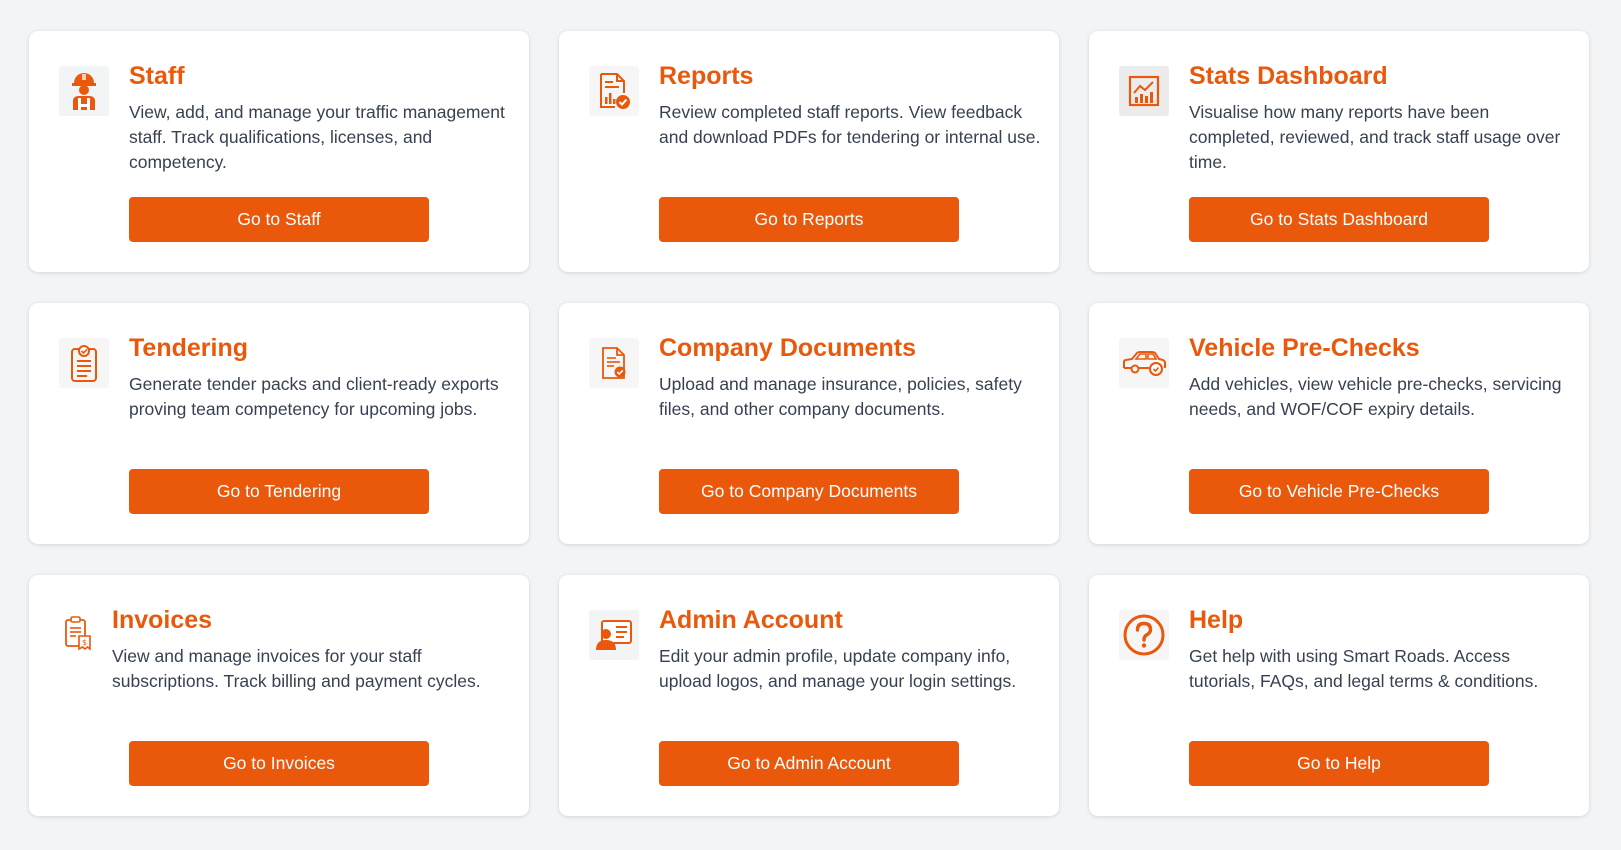 The height and width of the screenshot is (850, 1621). What do you see at coordinates (706, 76) in the screenshot?
I see `card-title: Reports` at bounding box center [706, 76].